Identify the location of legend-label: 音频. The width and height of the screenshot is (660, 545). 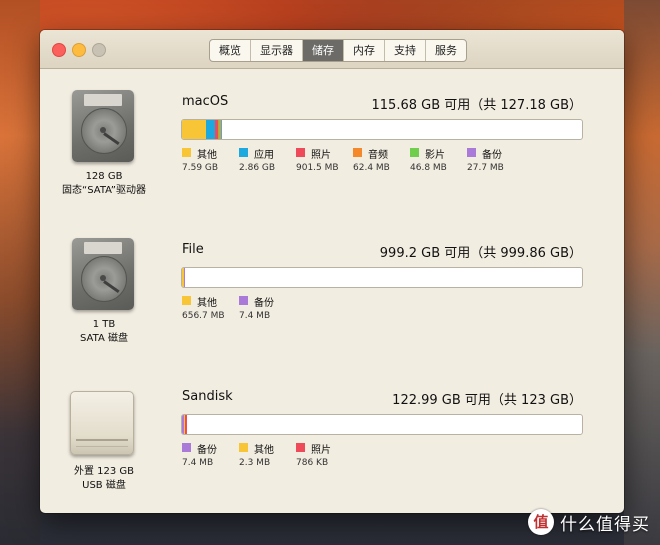
(378, 155).